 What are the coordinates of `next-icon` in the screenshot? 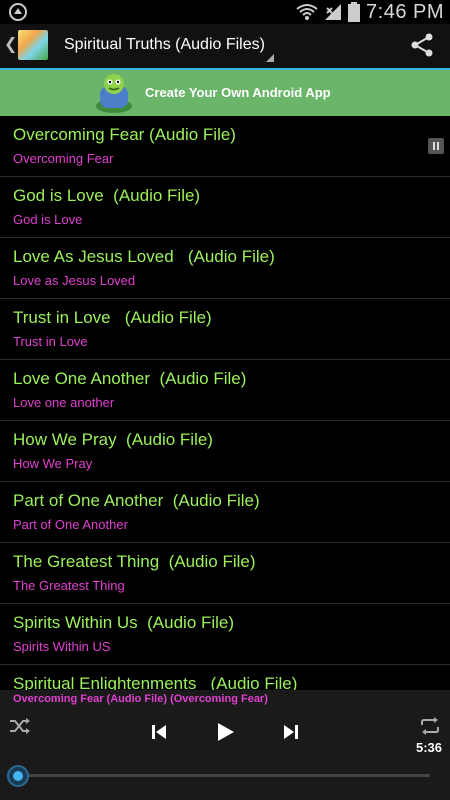 It's located at (291, 732).